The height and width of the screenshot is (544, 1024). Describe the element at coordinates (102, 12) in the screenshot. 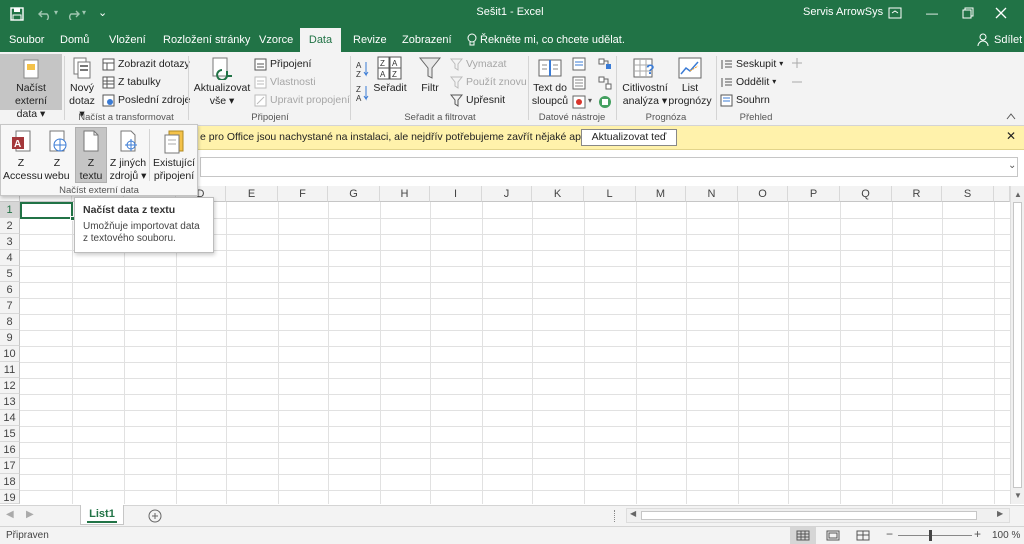

I see `customize-qat-icon: ⌄` at that location.